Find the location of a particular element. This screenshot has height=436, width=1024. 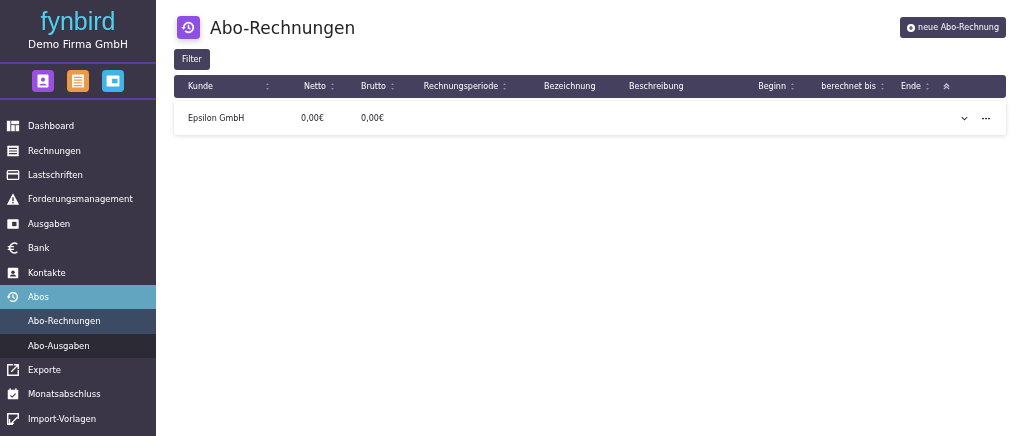

page-title: Abo-Rechnungen is located at coordinates (283, 27).